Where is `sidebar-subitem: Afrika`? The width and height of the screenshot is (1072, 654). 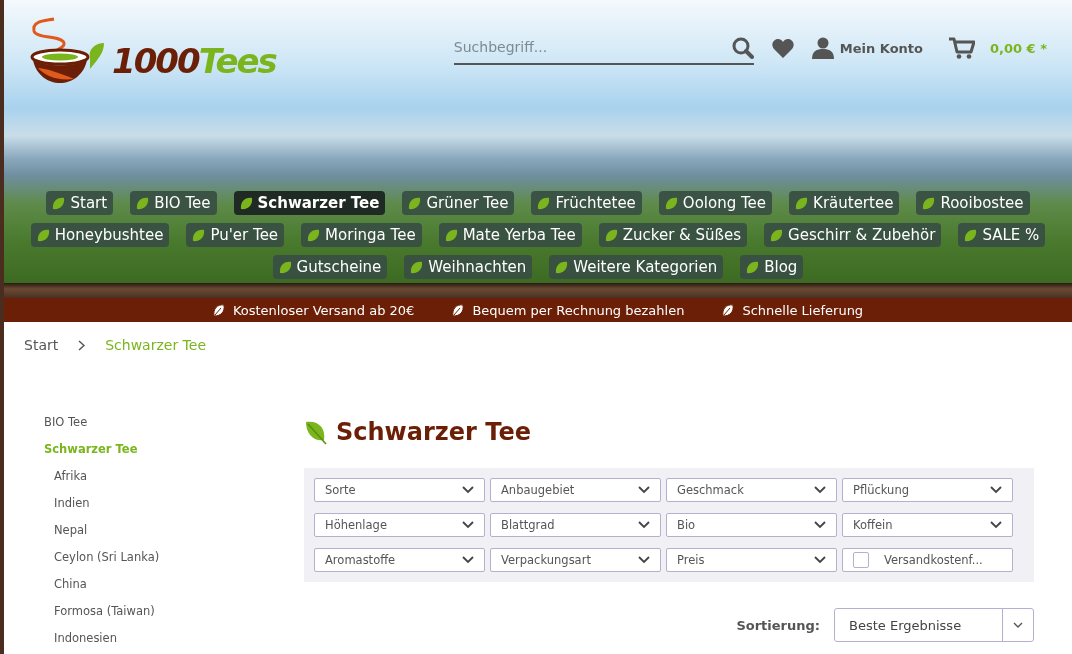 sidebar-subitem: Afrika is located at coordinates (174, 476).